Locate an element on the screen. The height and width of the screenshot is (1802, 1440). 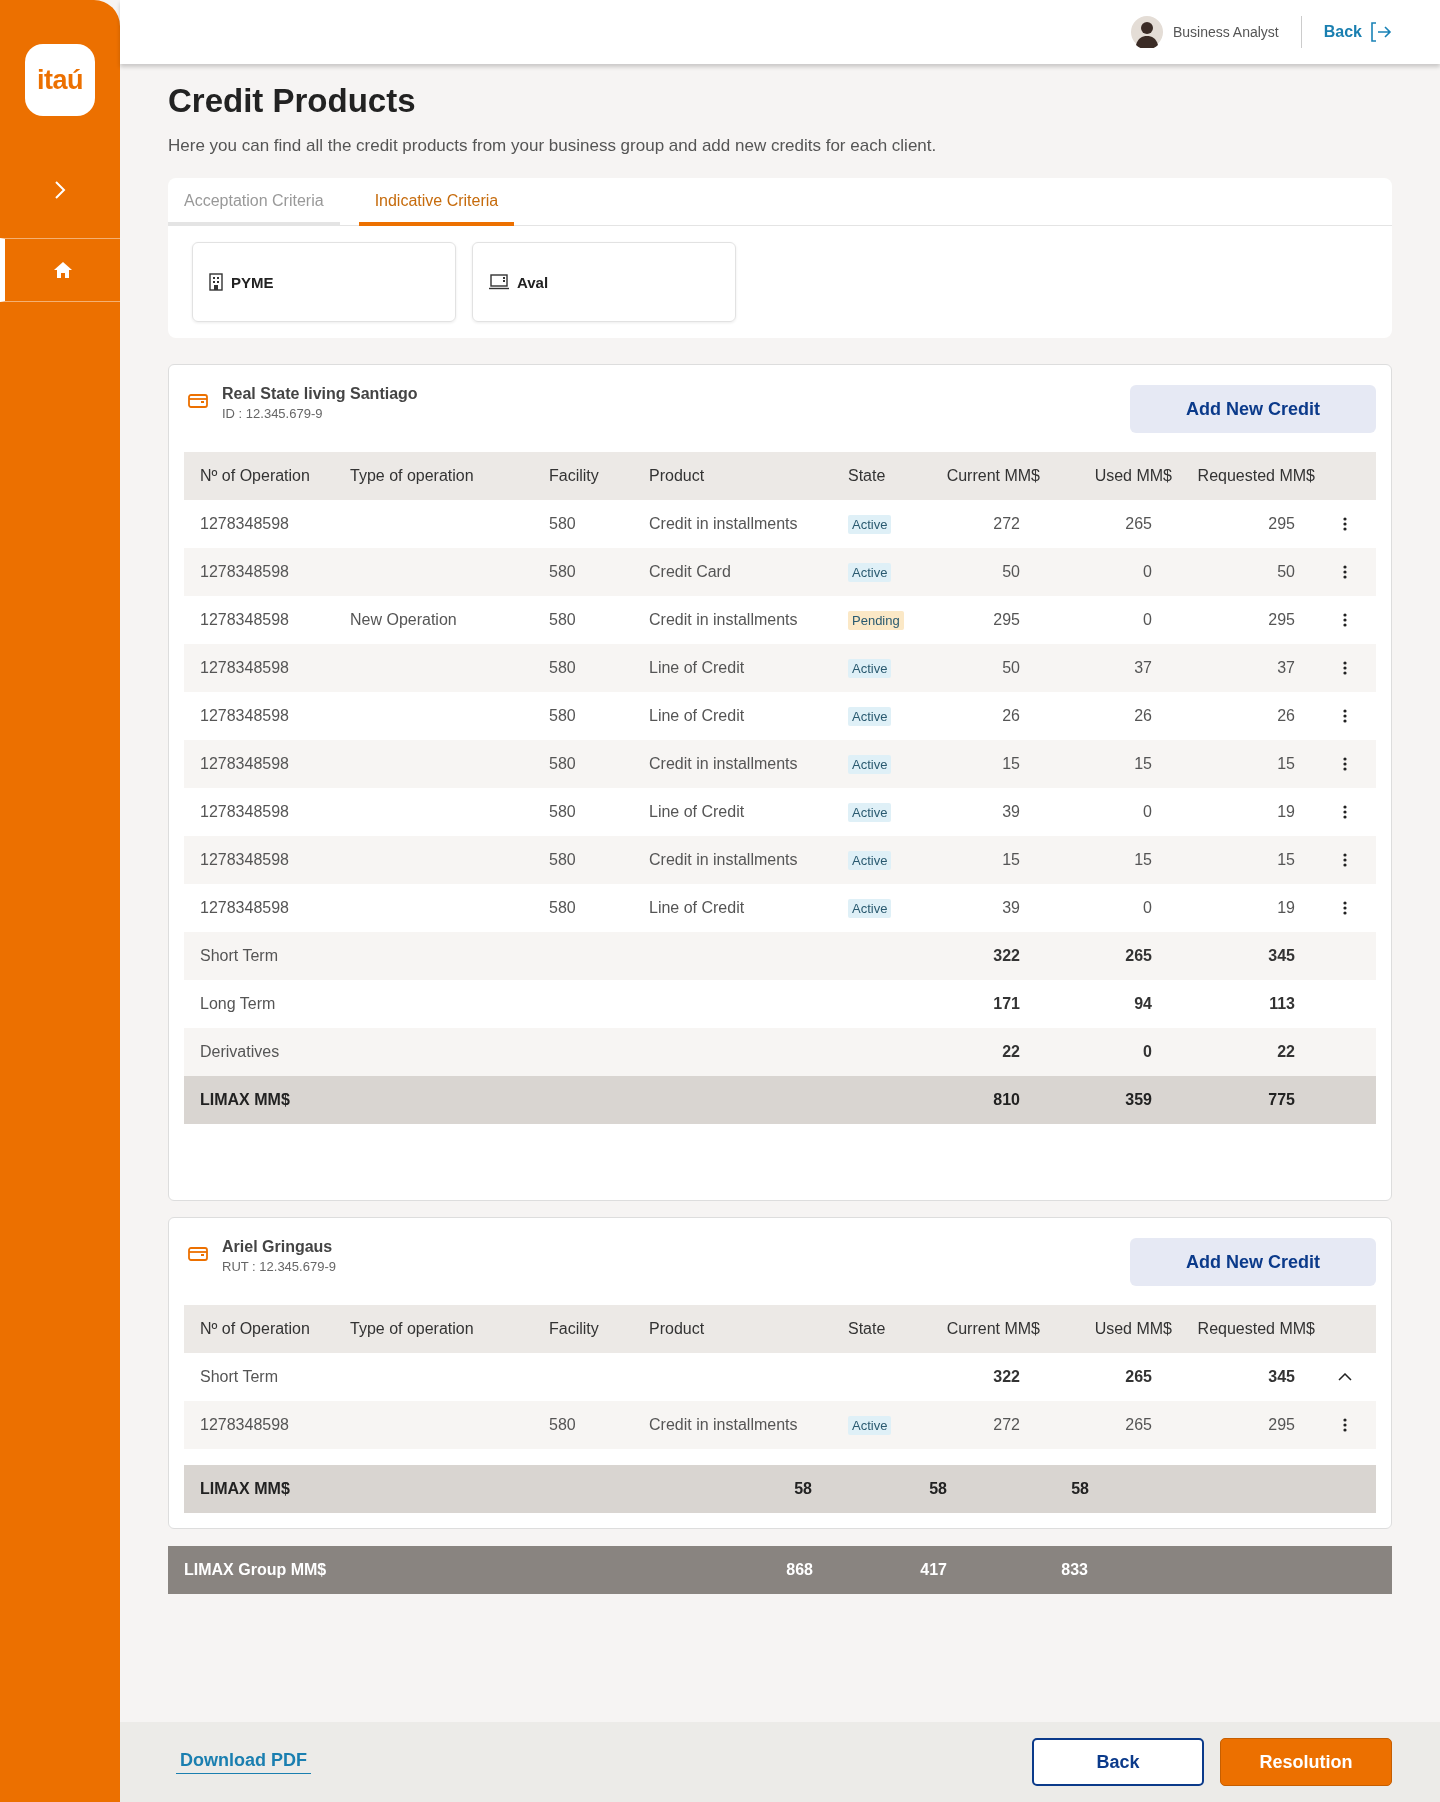
client-name: Real State living Santiago is located at coordinates (320, 394).